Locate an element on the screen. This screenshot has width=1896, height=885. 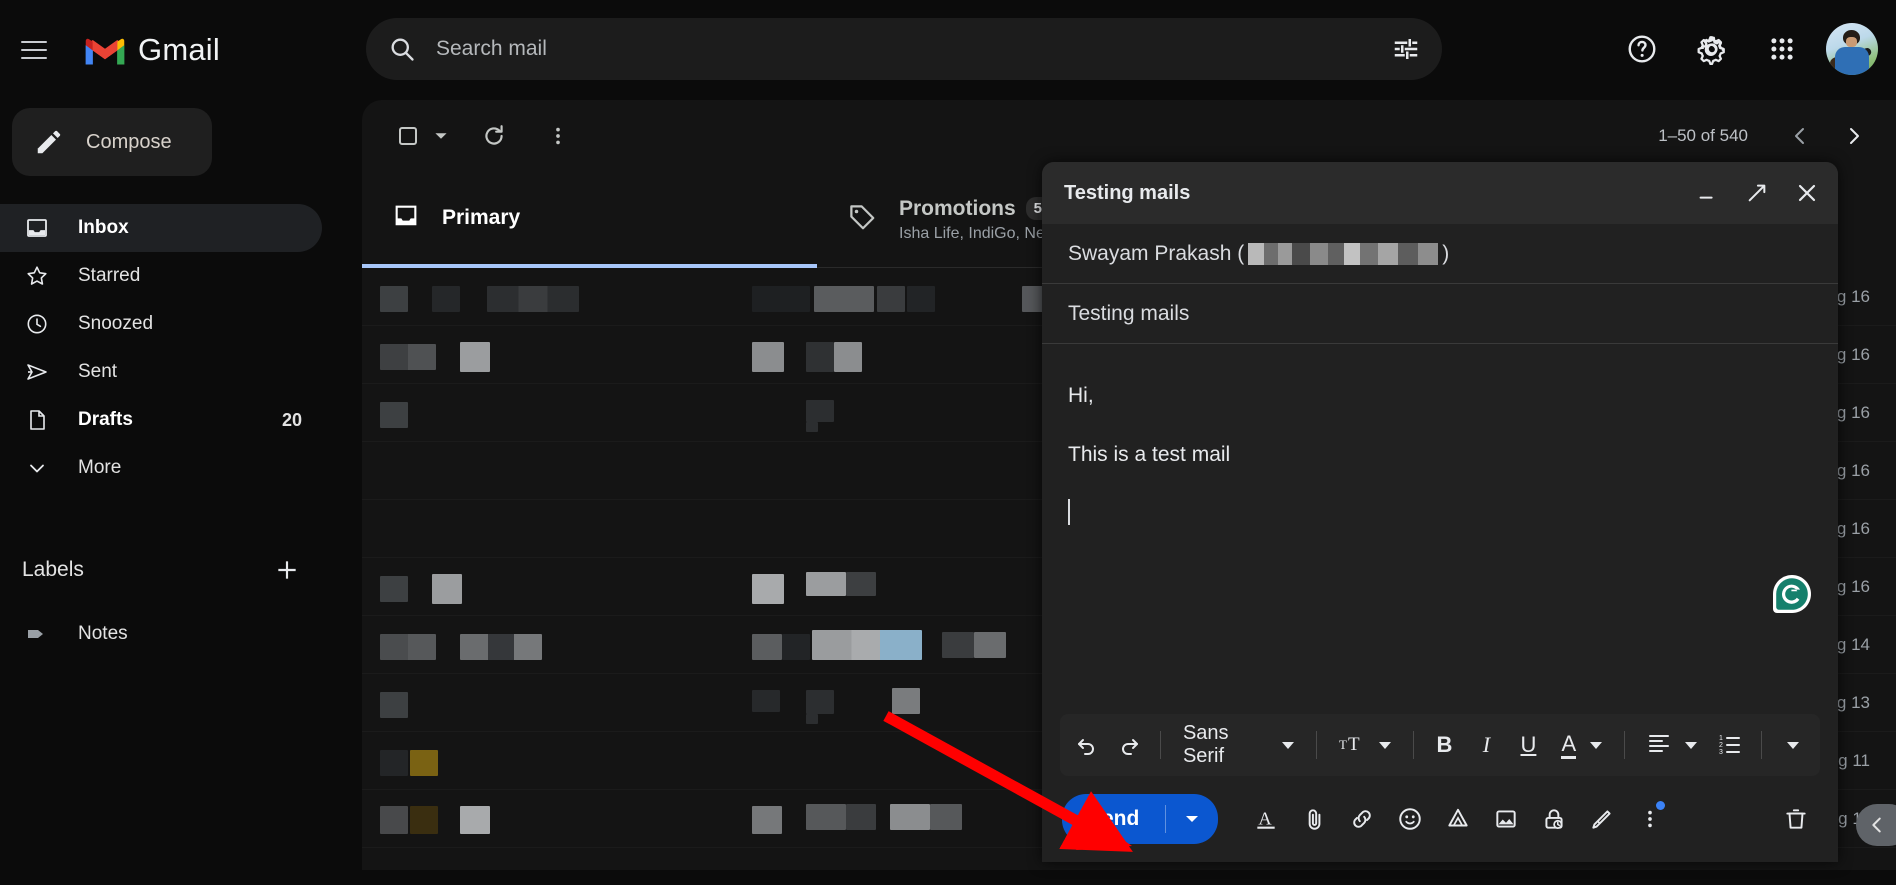
link-icon is located at coordinates (1362, 819).